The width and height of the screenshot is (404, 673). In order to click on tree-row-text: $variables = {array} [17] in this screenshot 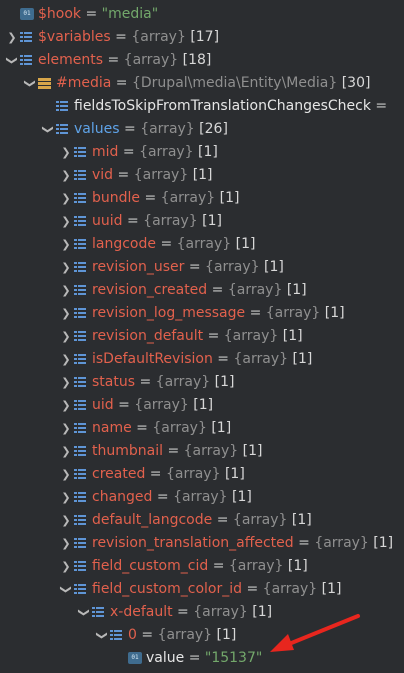, I will do `click(128, 37)`.